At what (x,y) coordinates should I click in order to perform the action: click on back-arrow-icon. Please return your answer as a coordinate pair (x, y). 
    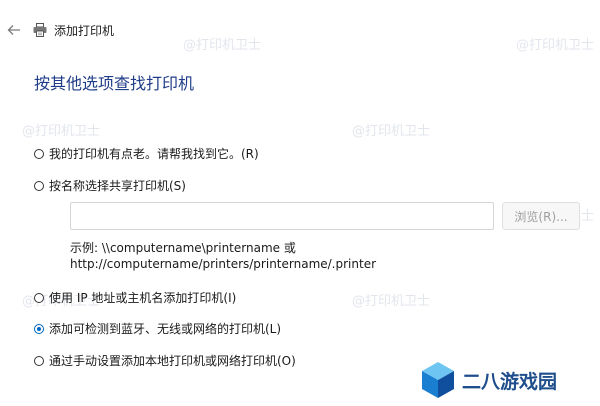
    Looking at the image, I should click on (13, 30).